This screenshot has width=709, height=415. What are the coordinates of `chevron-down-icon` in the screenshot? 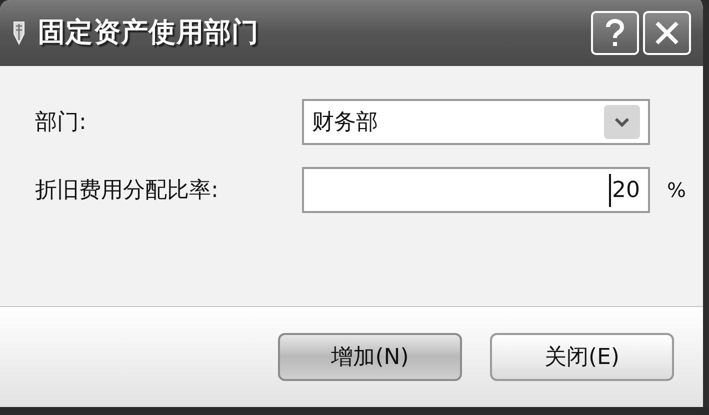 It's located at (622, 122).